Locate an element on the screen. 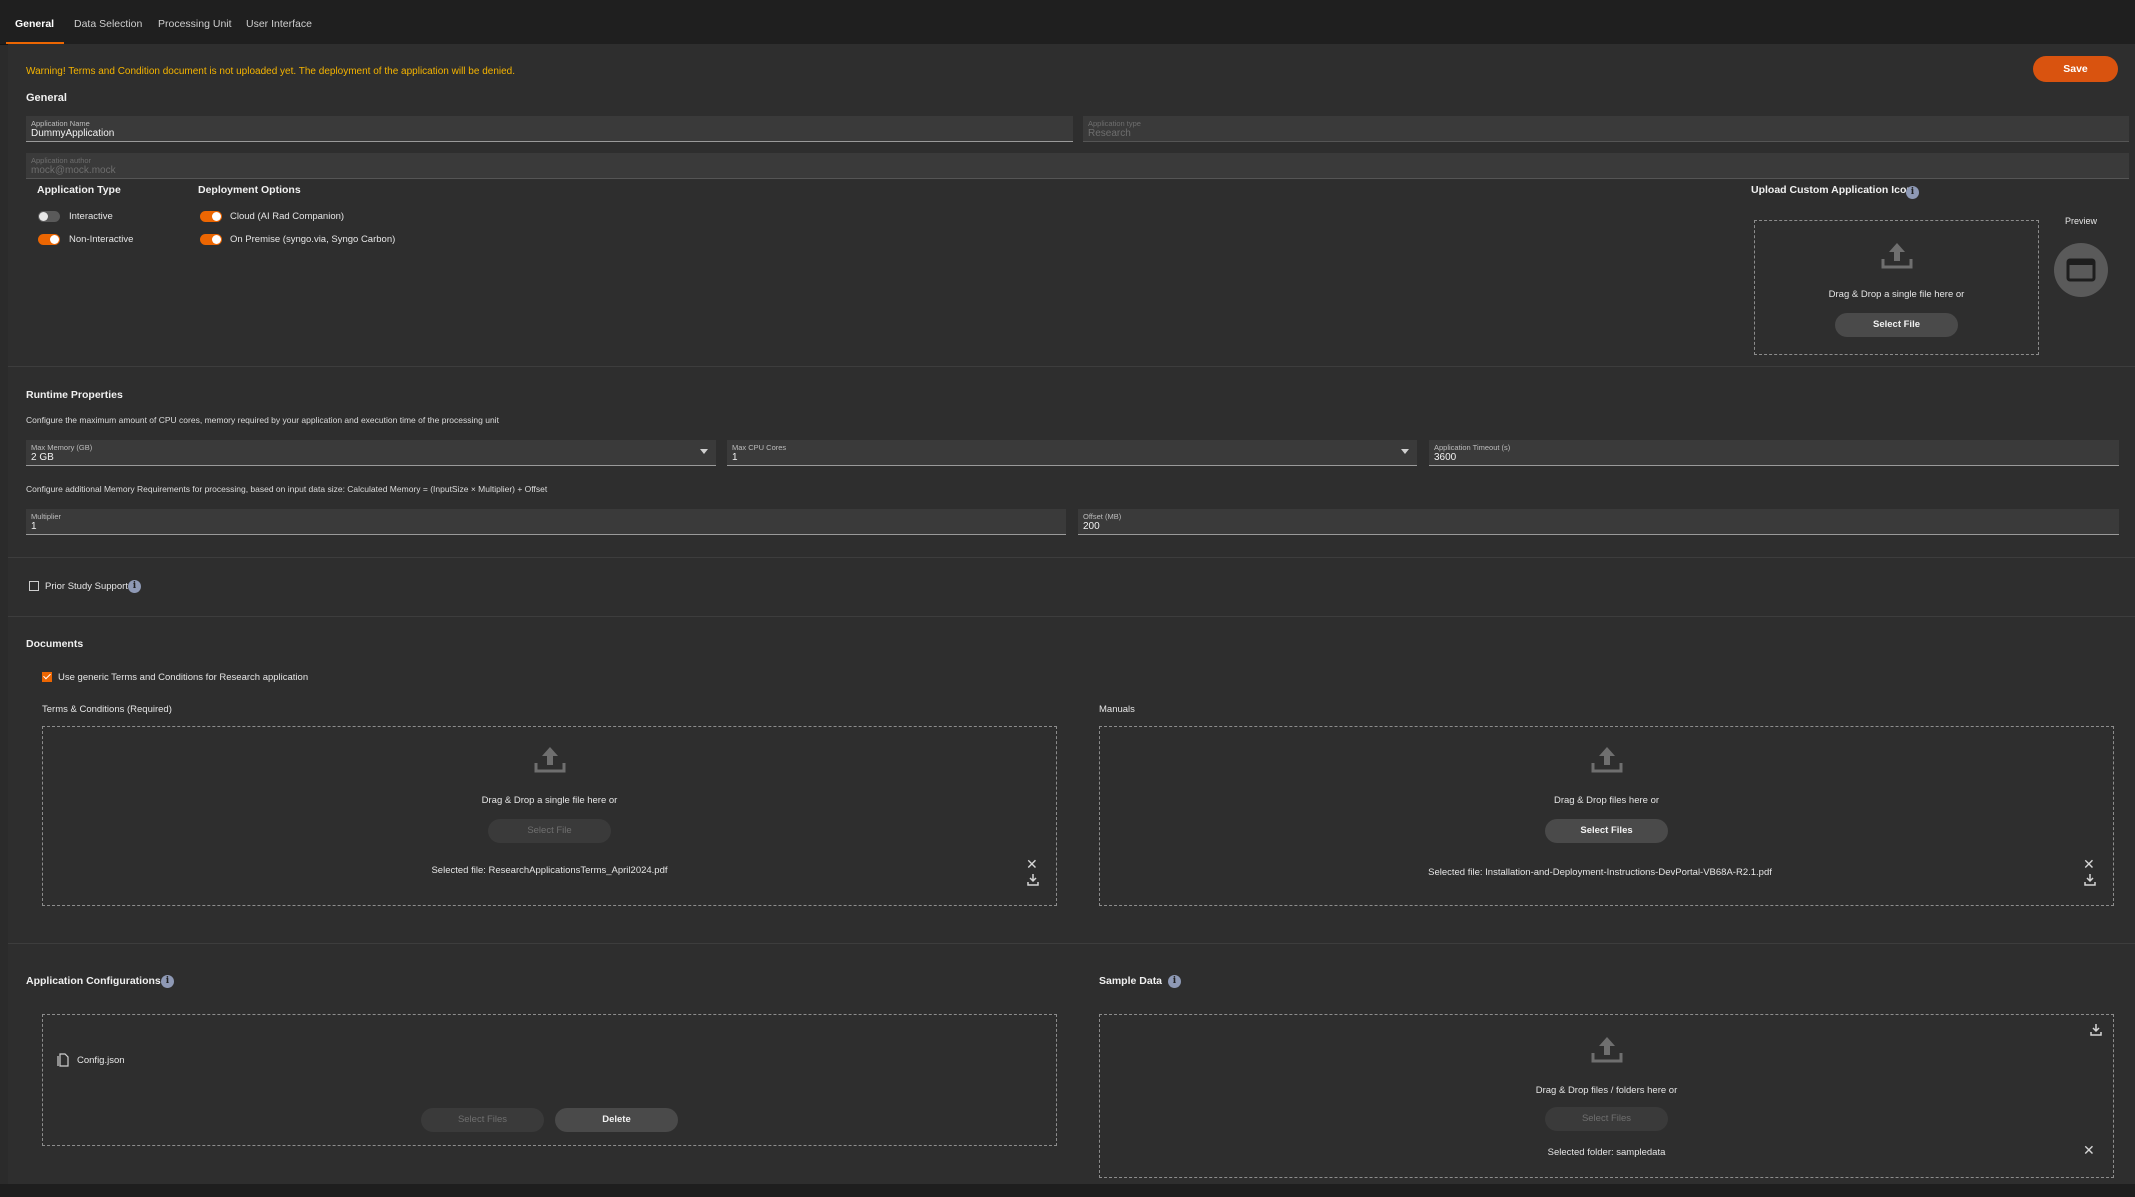 This screenshot has height=1197, width=2135. field-value: 200 is located at coordinates (1091, 526).